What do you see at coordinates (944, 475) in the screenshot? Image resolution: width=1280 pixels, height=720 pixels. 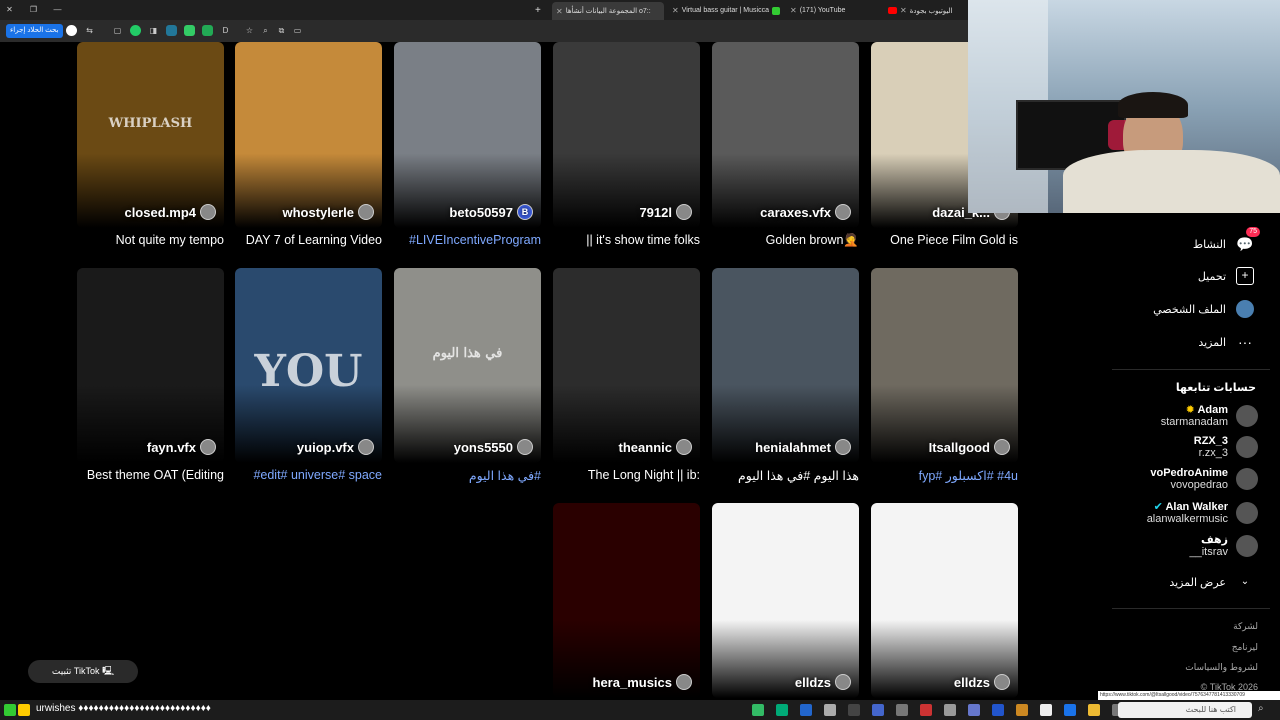 I see `video-caption: #4u #اكسبلور #fyp` at bounding box center [944, 475].